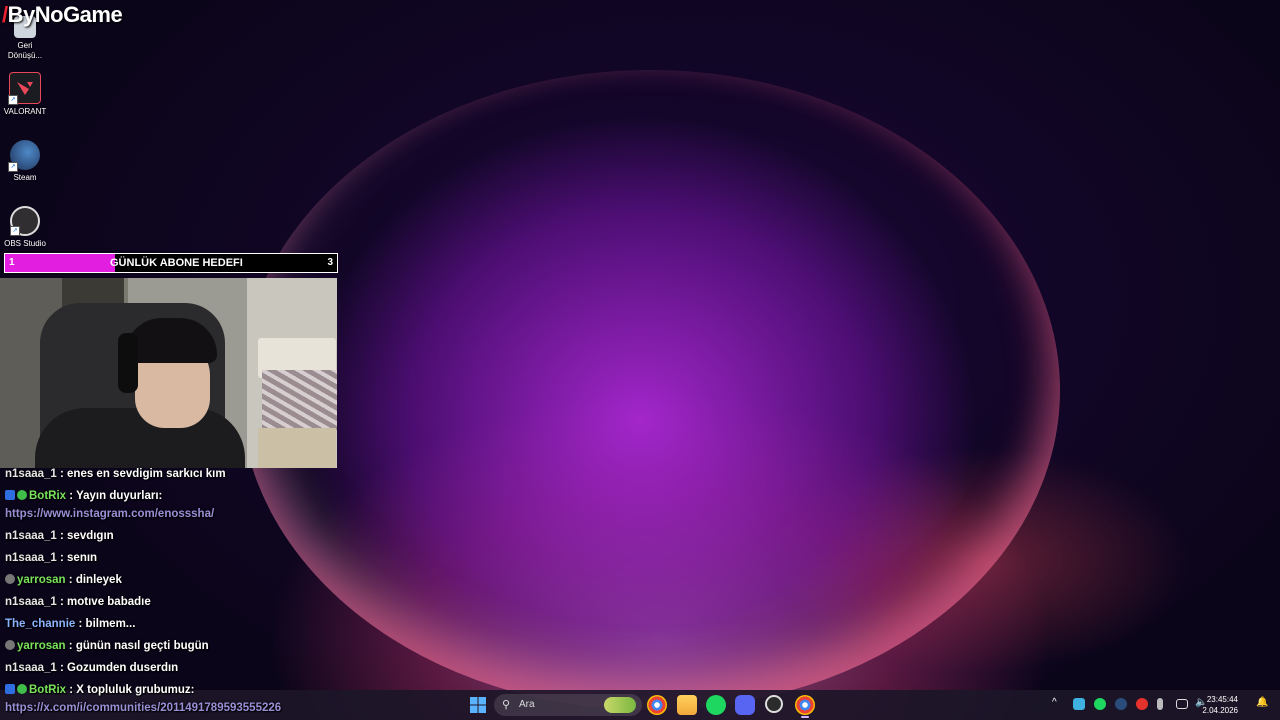 This screenshot has height=720, width=1280. I want to click on chat-text: : günün nasıl geçti bugün, so click(138, 646).